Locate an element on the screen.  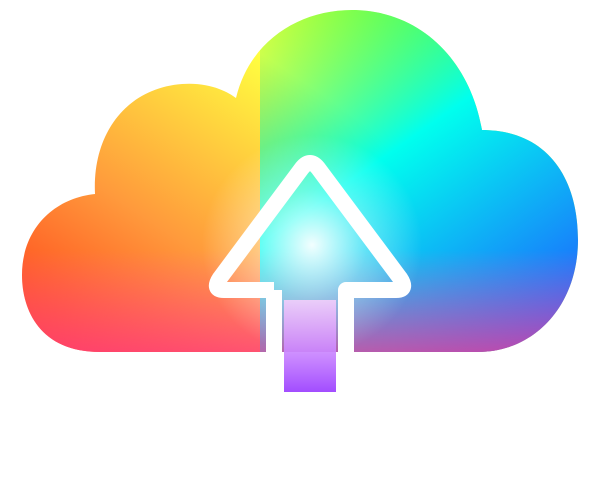
upload-files-label: UPLOAD FILES is located at coordinates (300, 452).